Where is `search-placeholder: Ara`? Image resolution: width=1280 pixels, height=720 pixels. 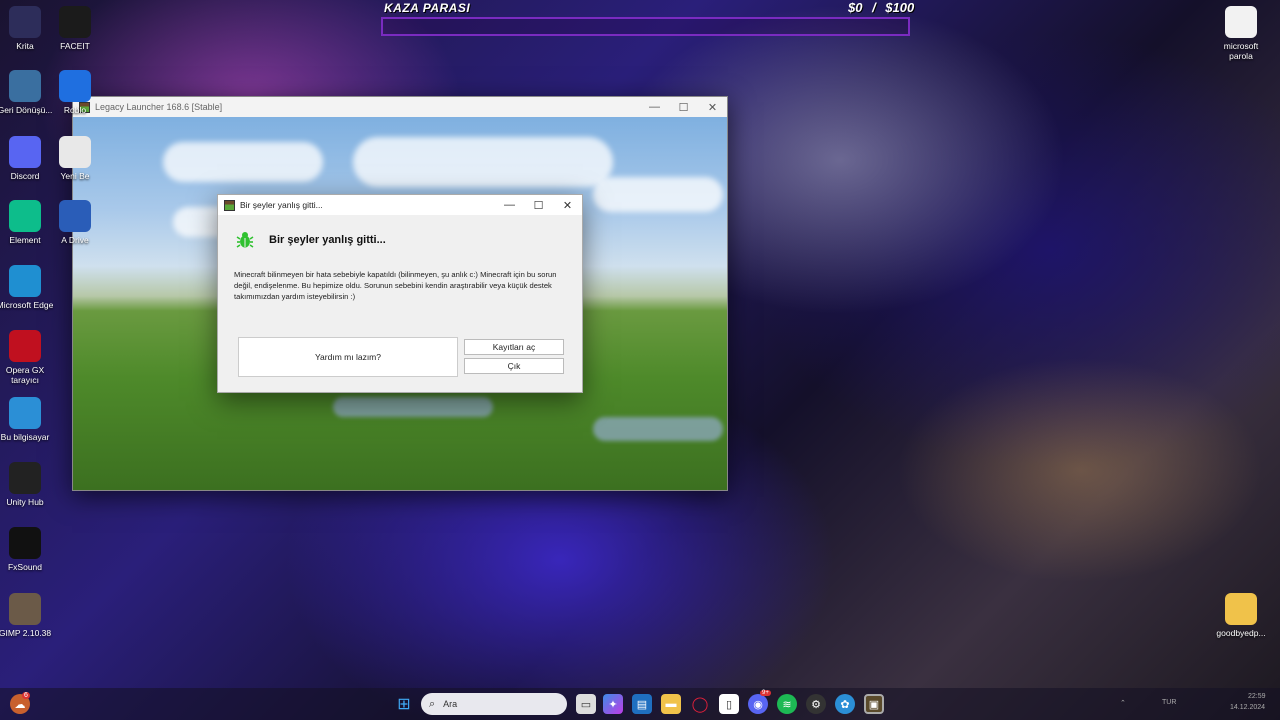 search-placeholder: Ara is located at coordinates (450, 704).